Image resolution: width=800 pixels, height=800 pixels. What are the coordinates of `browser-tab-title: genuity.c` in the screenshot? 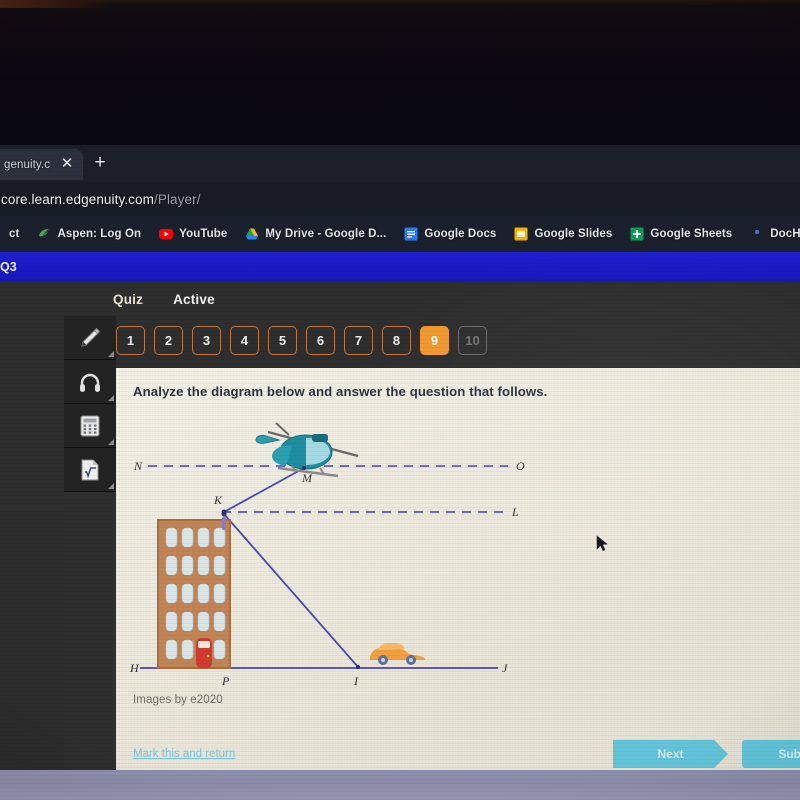 It's located at (27, 164).